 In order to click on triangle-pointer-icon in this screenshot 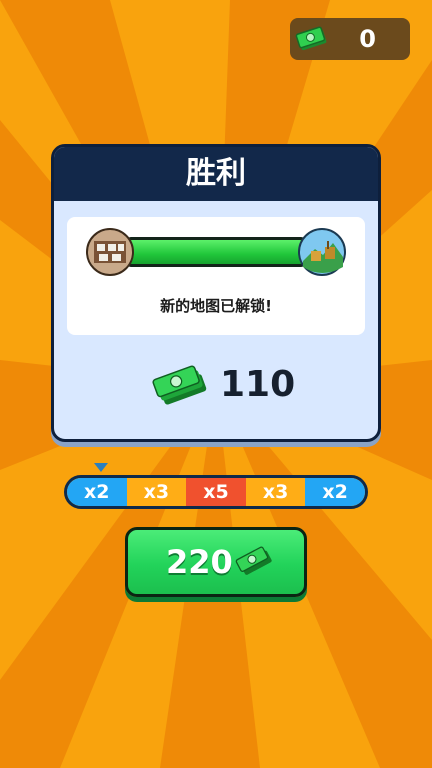, I will do `click(101, 467)`.